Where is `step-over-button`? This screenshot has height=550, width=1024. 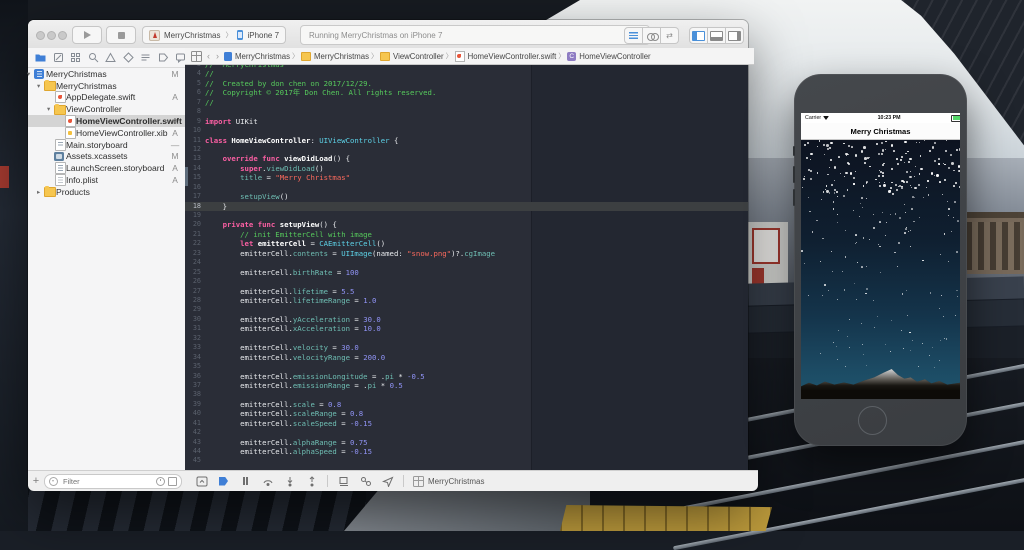
step-over-button is located at coordinates (267, 481).